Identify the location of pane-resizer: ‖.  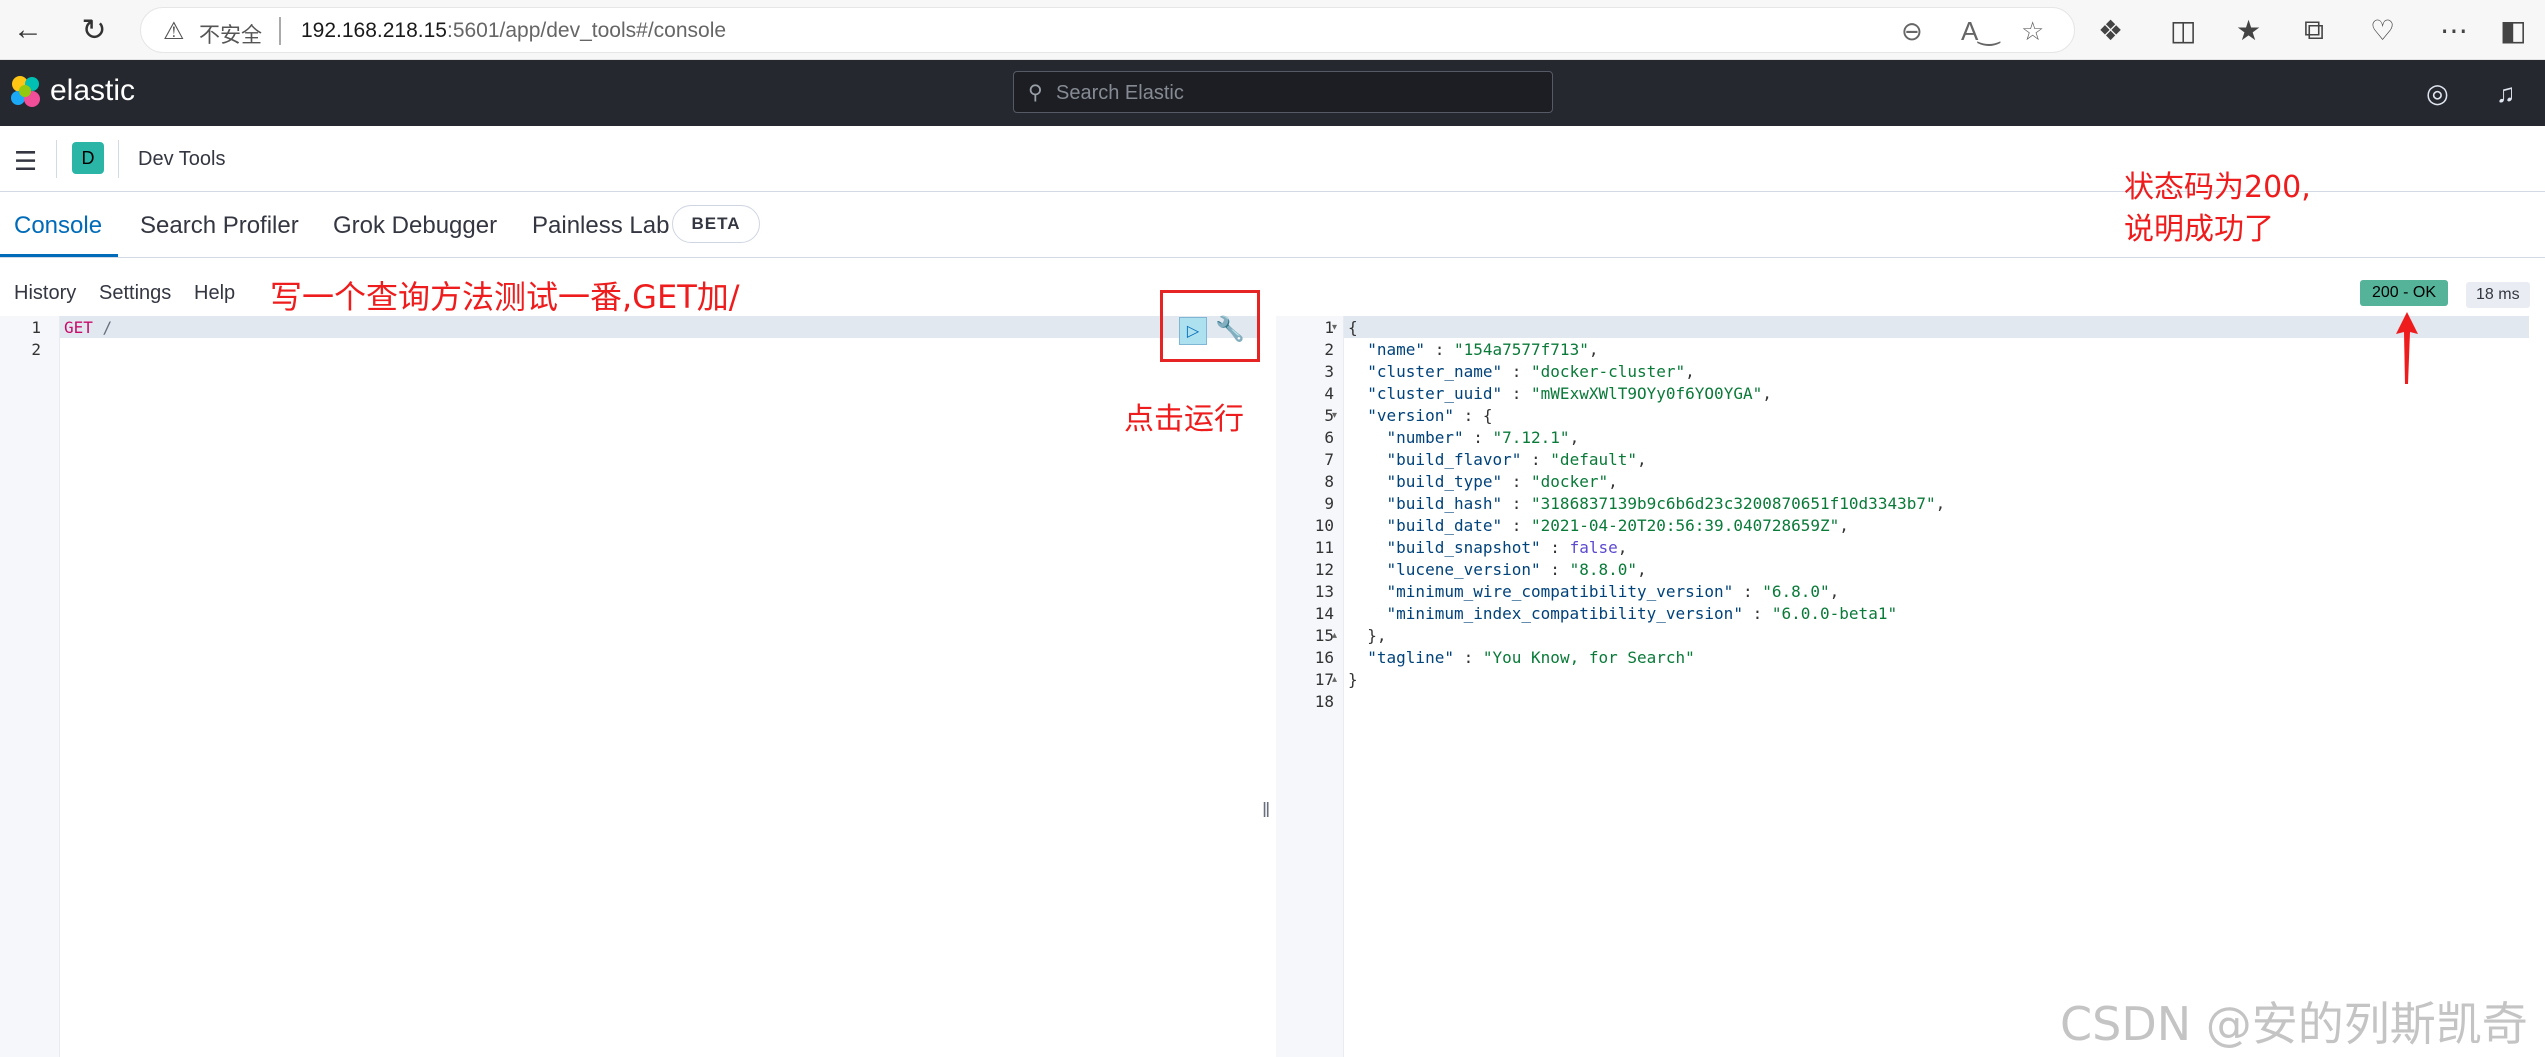
(1266, 811).